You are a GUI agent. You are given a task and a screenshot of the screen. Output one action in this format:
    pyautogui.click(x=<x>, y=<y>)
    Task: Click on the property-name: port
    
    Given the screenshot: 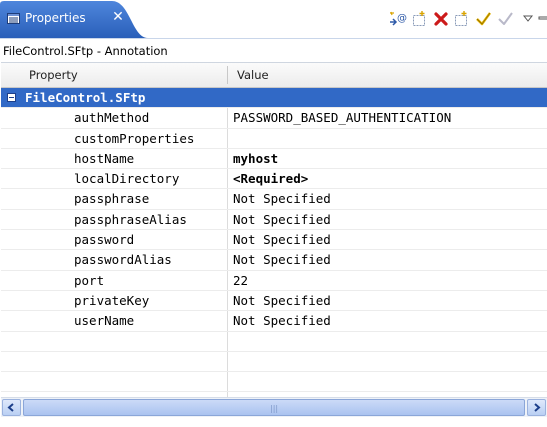 What is the action you would take?
    pyautogui.click(x=89, y=280)
    